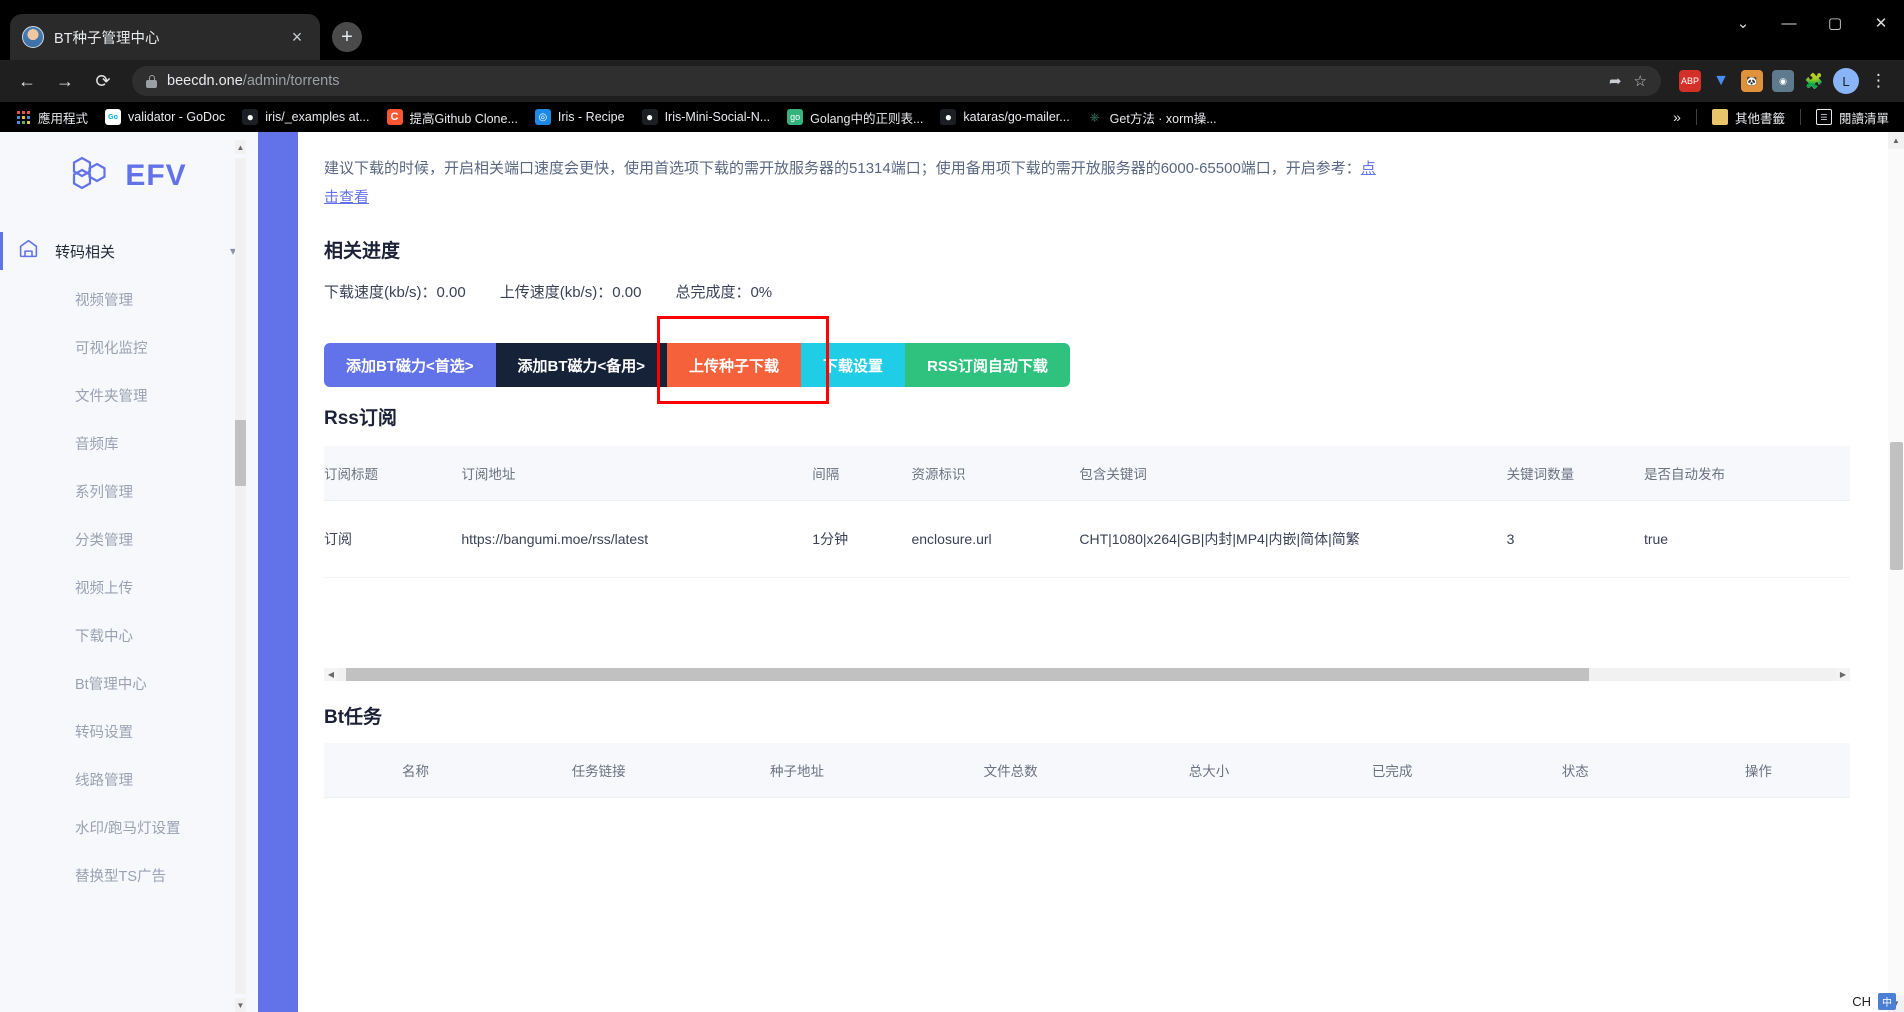  Describe the element at coordinates (63, 118) in the screenshot. I see `bookmark-label: 應用程式` at that location.